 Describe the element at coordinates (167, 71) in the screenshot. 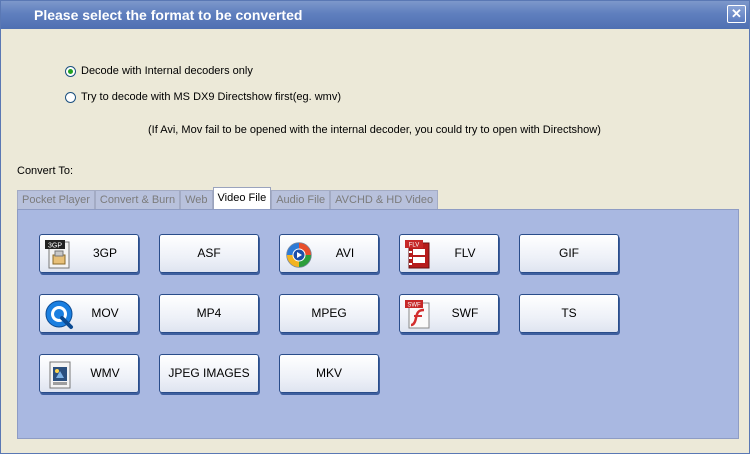

I see `radio-internal-label: Decode with Internal decoders only` at that location.